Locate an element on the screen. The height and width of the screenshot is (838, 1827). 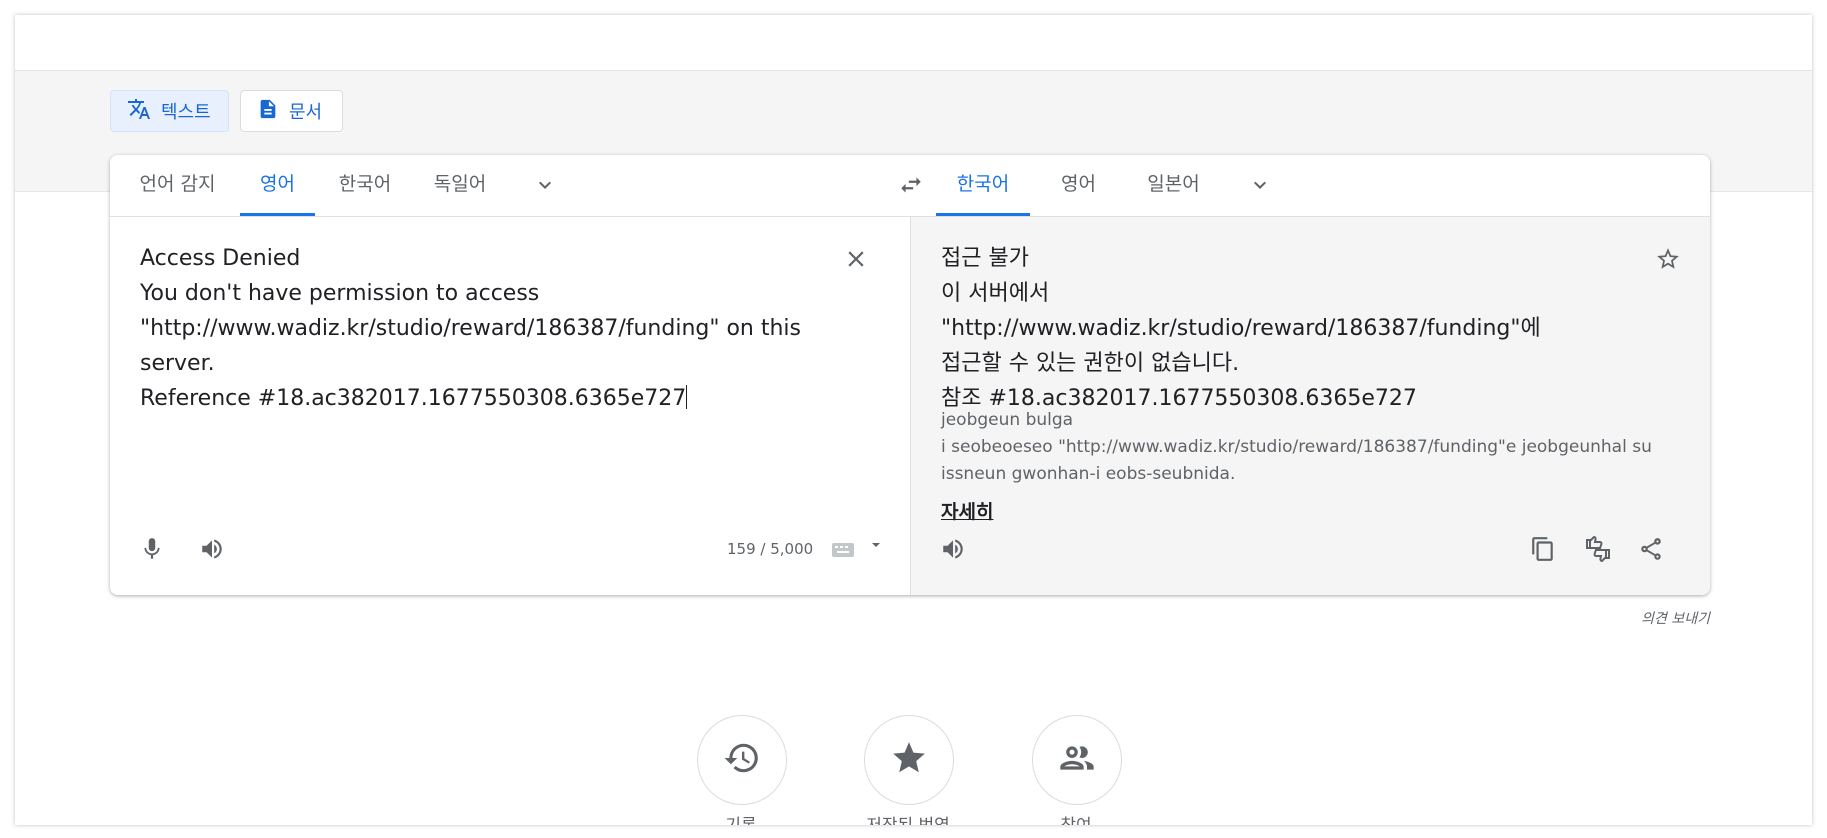
save-translation-star-icon is located at coordinates (1668, 259).